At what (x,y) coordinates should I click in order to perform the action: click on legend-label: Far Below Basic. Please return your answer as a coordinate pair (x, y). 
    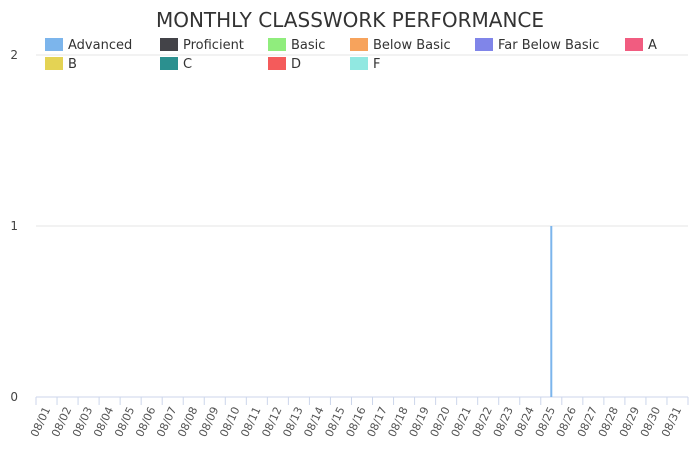
    Looking at the image, I should click on (548, 45).